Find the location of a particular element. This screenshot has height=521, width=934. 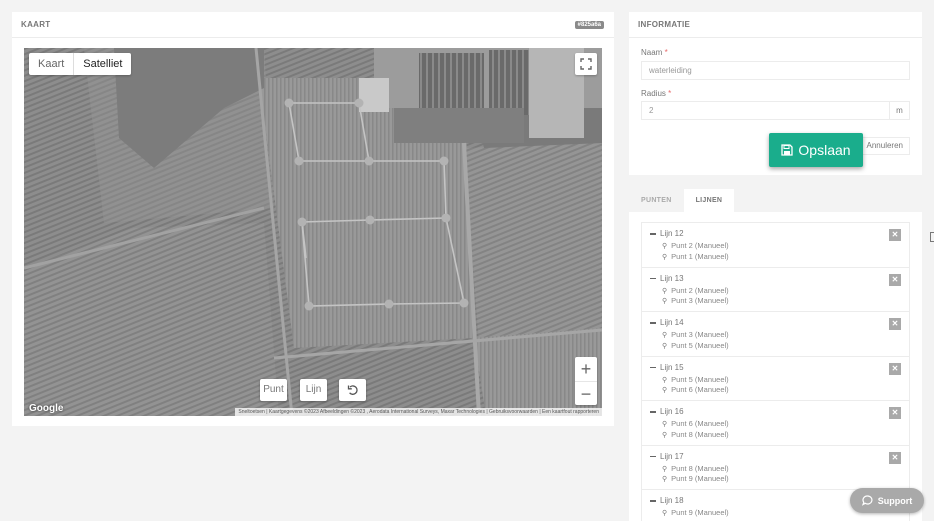

line-item-title: Lijn 16 is located at coordinates (667, 411).